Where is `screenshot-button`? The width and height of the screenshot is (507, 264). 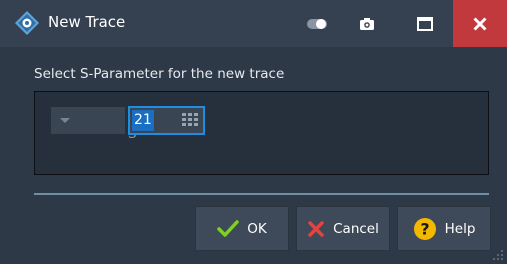 screenshot-button is located at coordinates (367, 23).